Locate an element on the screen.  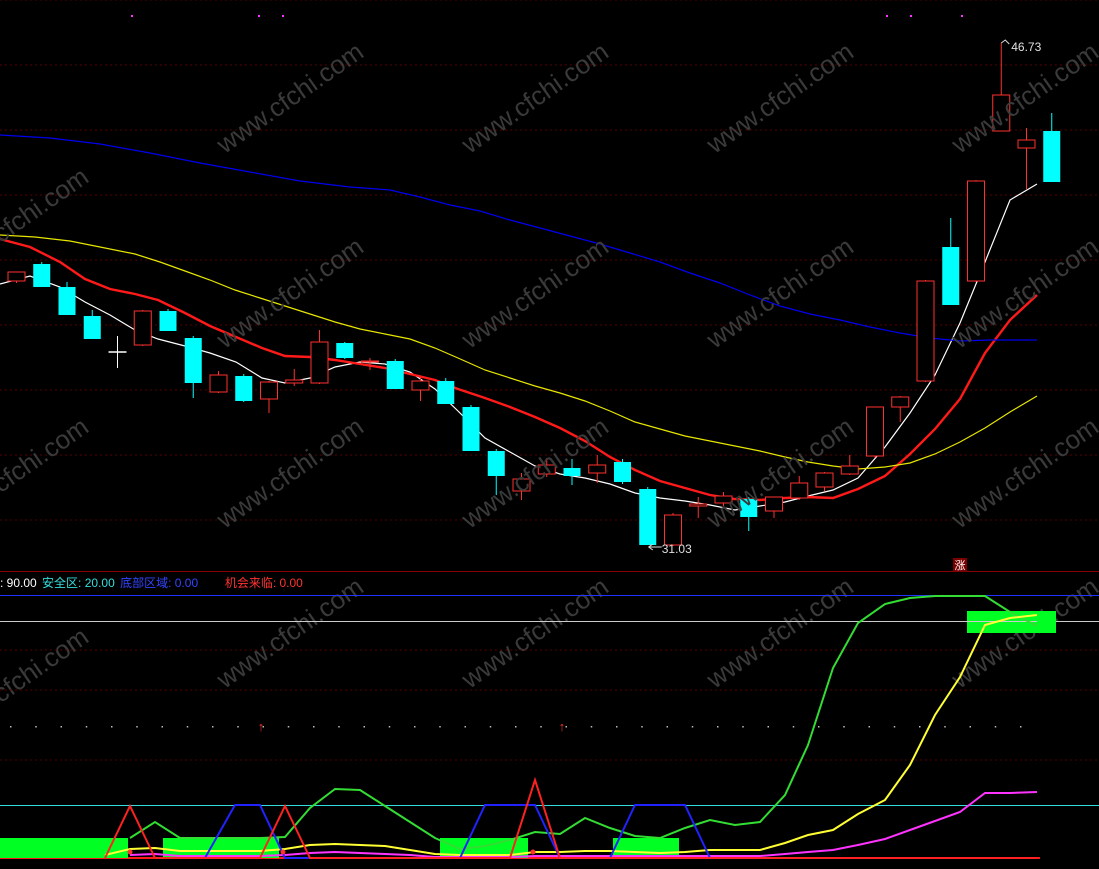
legend-opportunity: 机会来临: 0.00 is located at coordinates (263, 583).